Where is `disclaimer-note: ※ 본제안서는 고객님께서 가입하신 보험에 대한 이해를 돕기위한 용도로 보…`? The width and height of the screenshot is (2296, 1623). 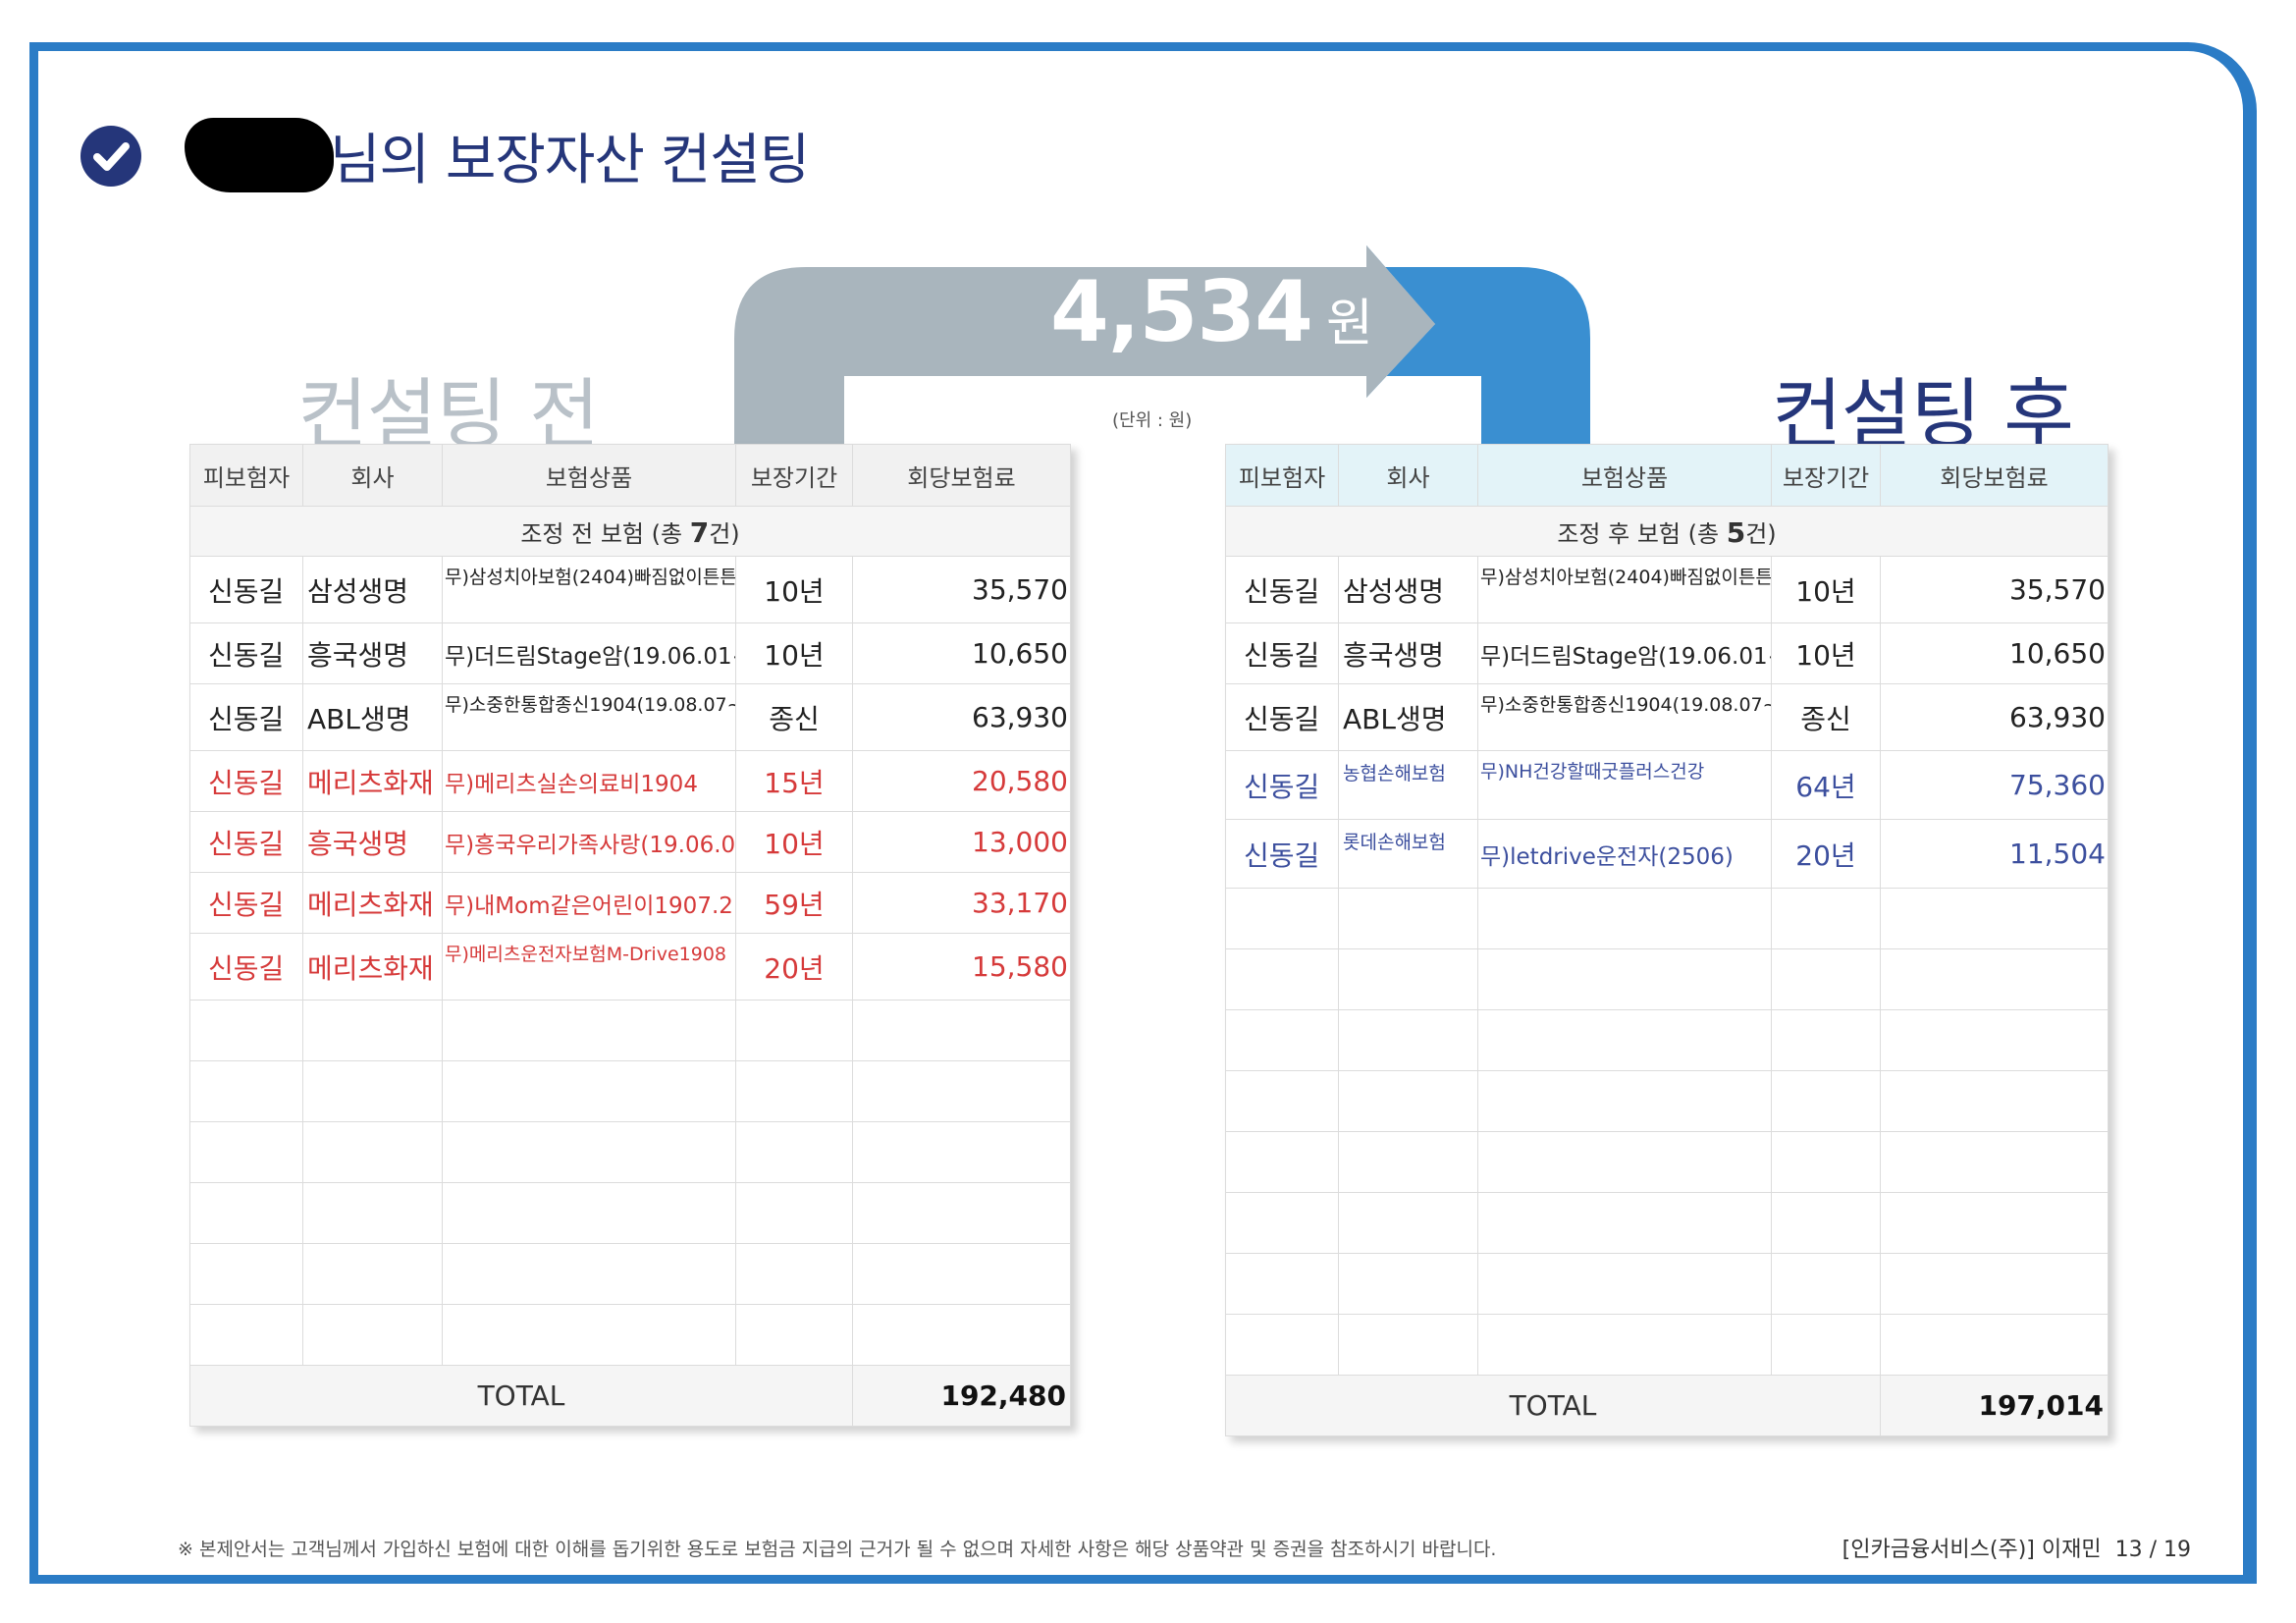
disclaimer-note: ※ 본제안서는 고객님께서 가입하신 보험에 대한 이해를 돕기위한 용도로 보… is located at coordinates (838, 1549).